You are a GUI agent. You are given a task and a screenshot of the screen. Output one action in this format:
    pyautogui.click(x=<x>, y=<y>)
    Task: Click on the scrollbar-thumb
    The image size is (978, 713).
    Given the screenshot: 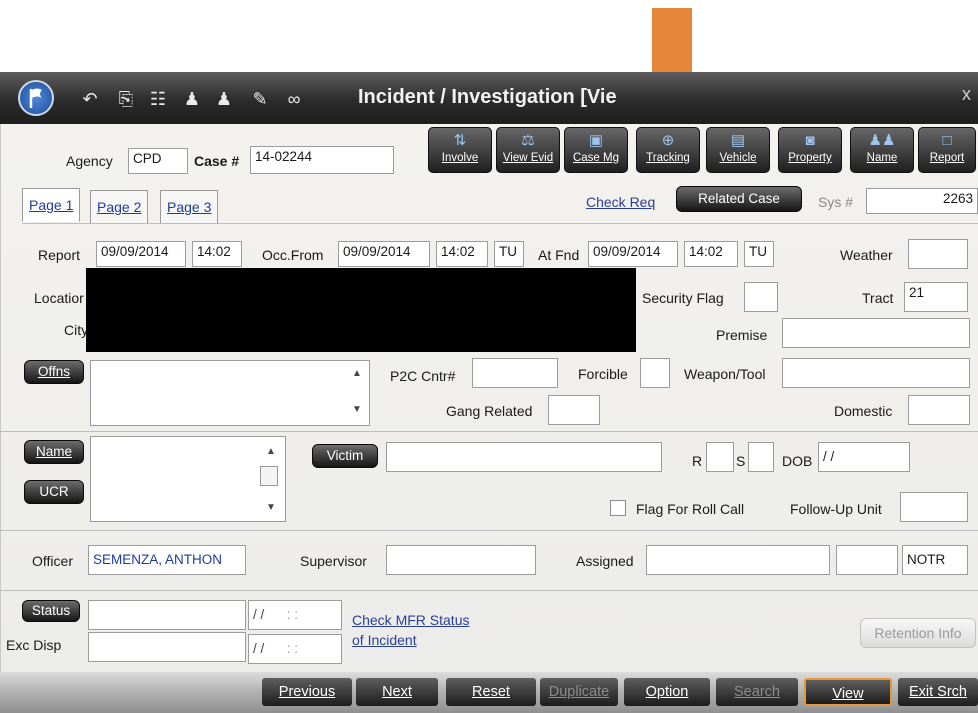 What is the action you would take?
    pyautogui.click(x=269, y=476)
    